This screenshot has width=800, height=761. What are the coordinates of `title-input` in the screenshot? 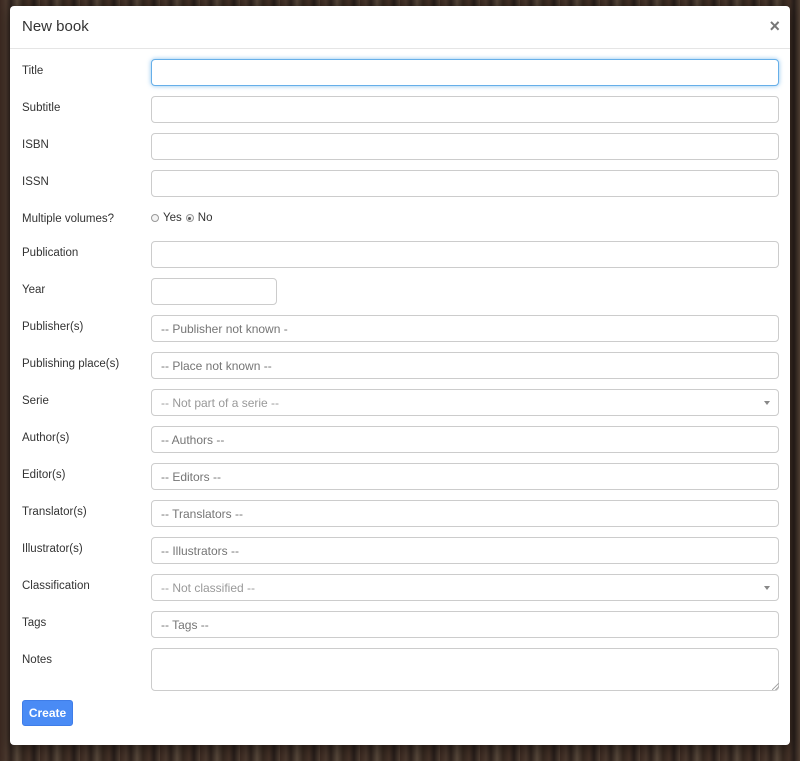 It's located at (465, 72).